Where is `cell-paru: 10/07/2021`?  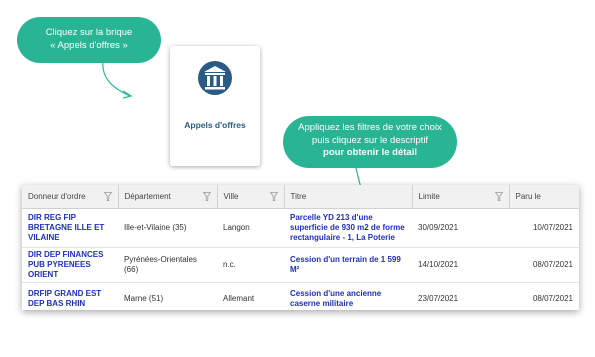
cell-paru: 10/07/2021 is located at coordinates (544, 228).